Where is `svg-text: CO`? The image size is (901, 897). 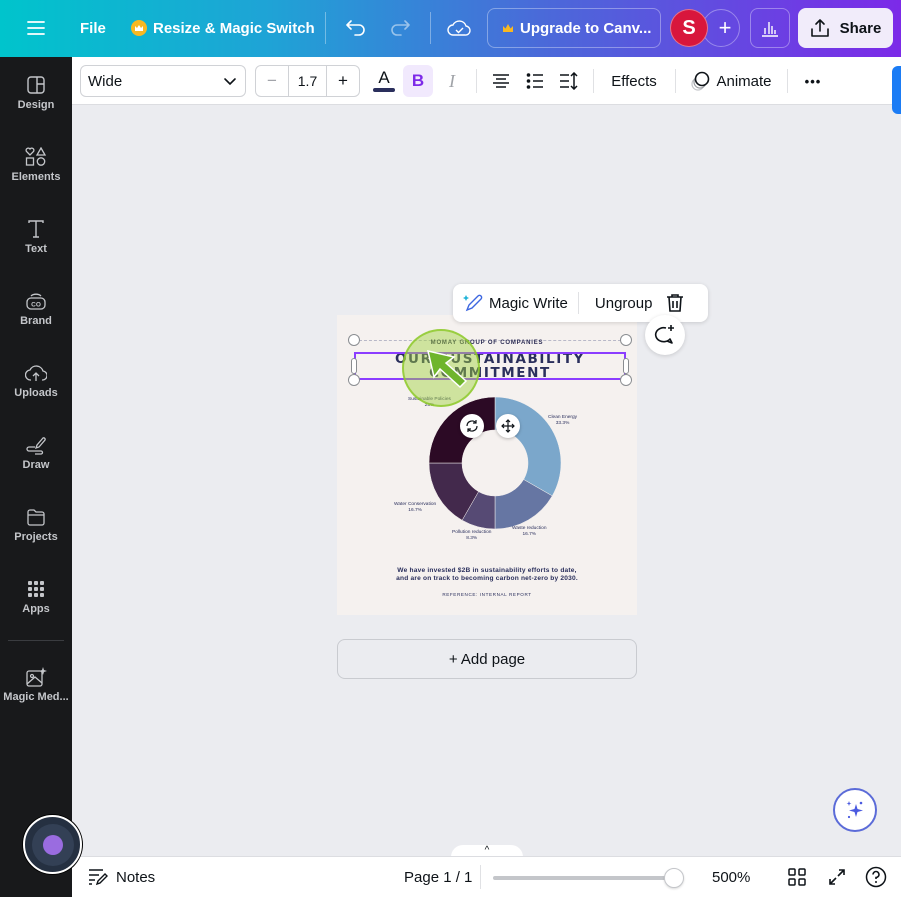
svg-text: CO is located at coordinates (36, 305).